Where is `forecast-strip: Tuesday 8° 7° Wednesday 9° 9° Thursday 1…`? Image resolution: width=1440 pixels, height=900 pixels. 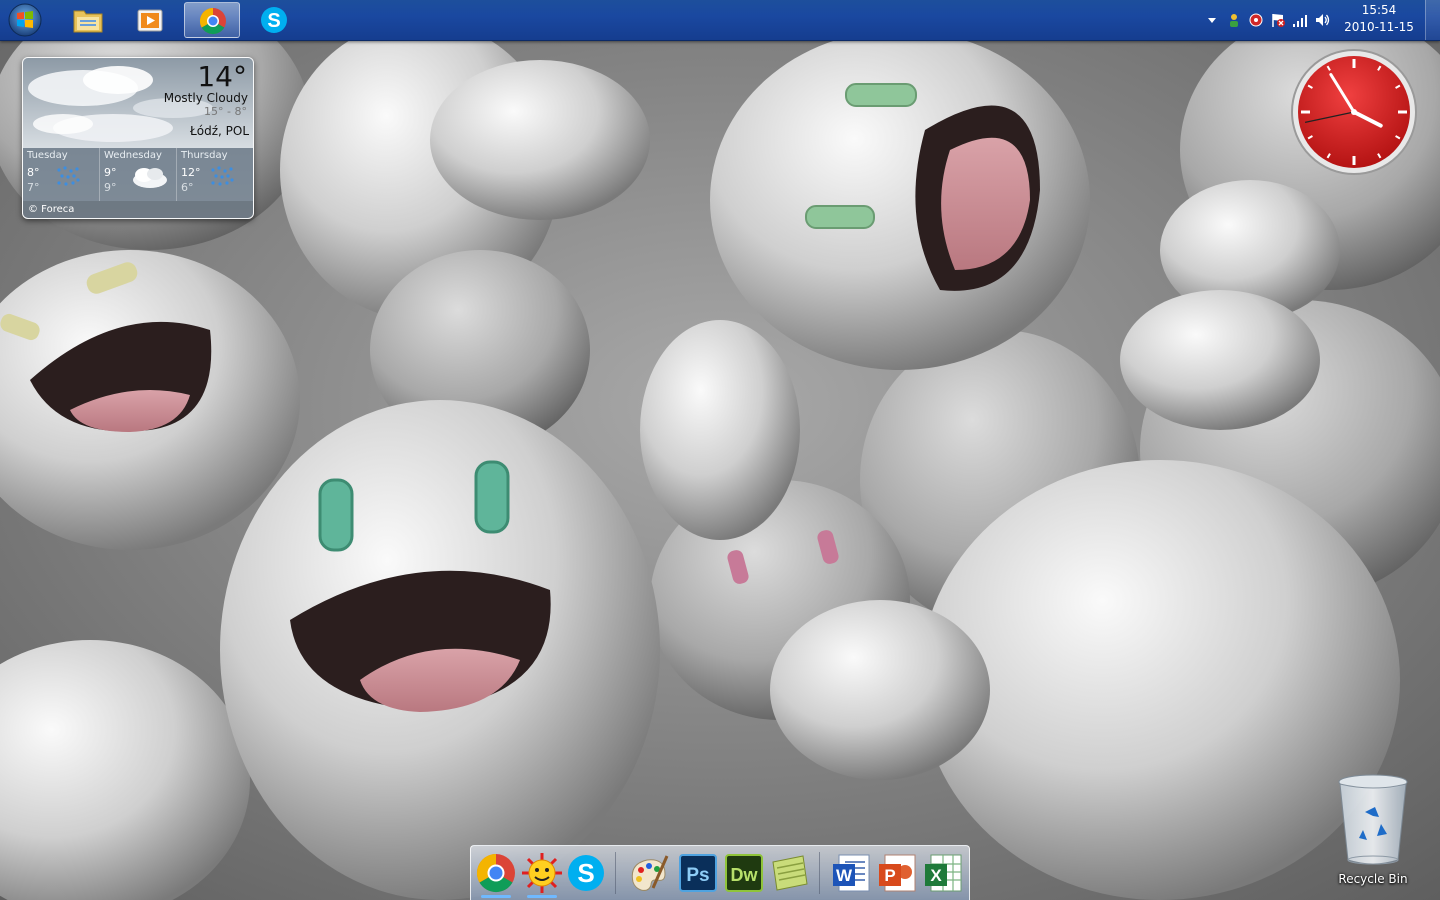
forecast-strip: Tuesday 8° 7° Wednesday 9° 9° Thursday 1… is located at coordinates (138, 174).